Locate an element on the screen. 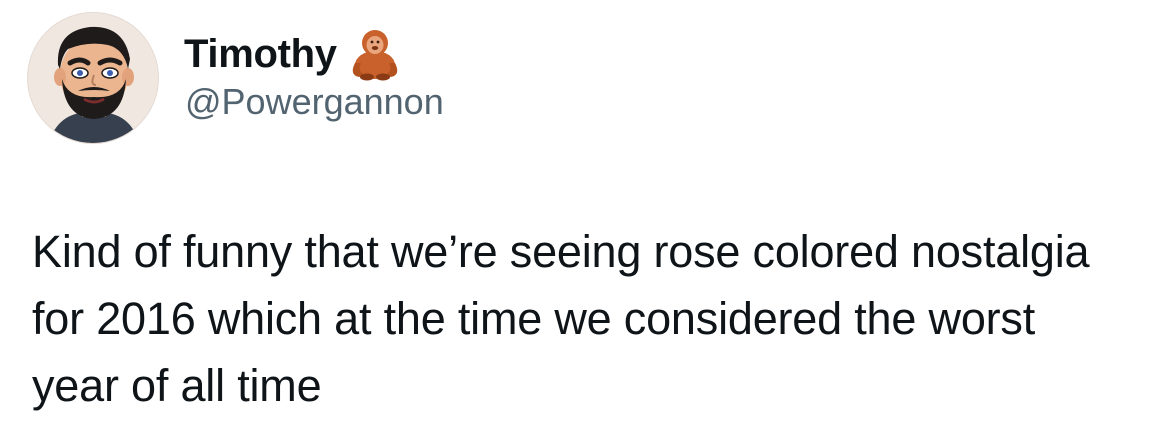  orangutan-emoji-icon is located at coordinates (375, 54).